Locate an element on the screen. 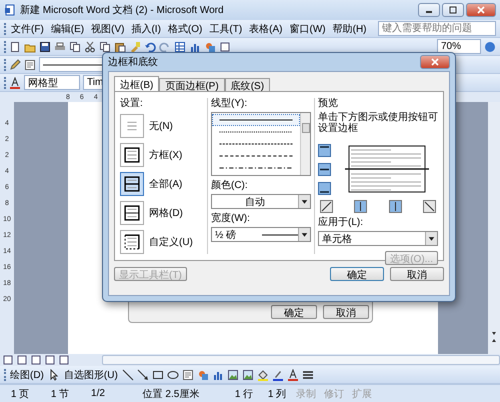  status-text: 1 行 is located at coordinates (244, 394).